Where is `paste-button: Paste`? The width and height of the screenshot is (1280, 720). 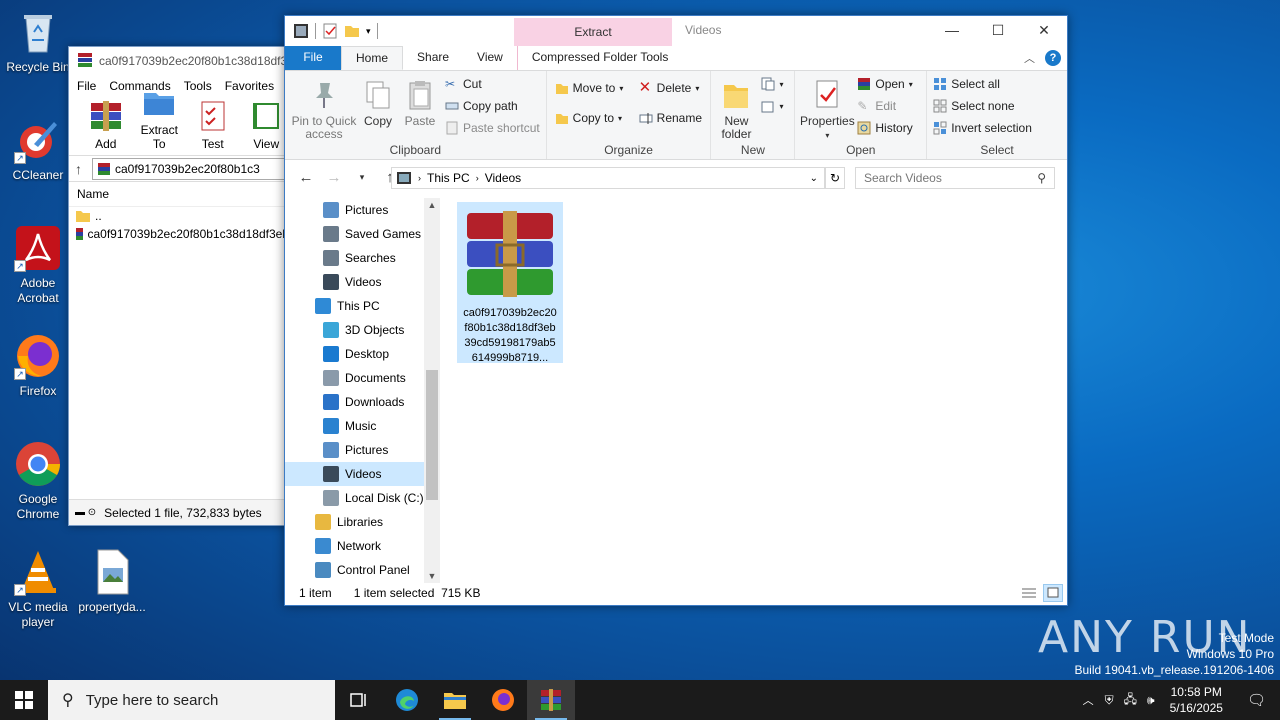 paste-button: Paste is located at coordinates (420, 103).